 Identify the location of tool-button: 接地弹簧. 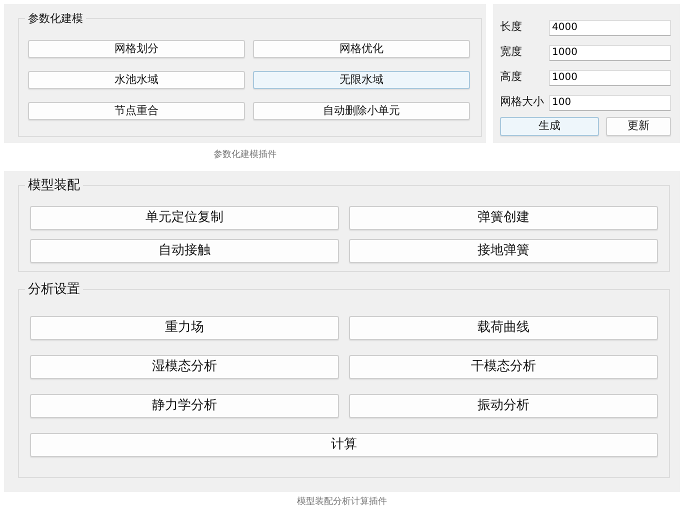
(503, 251).